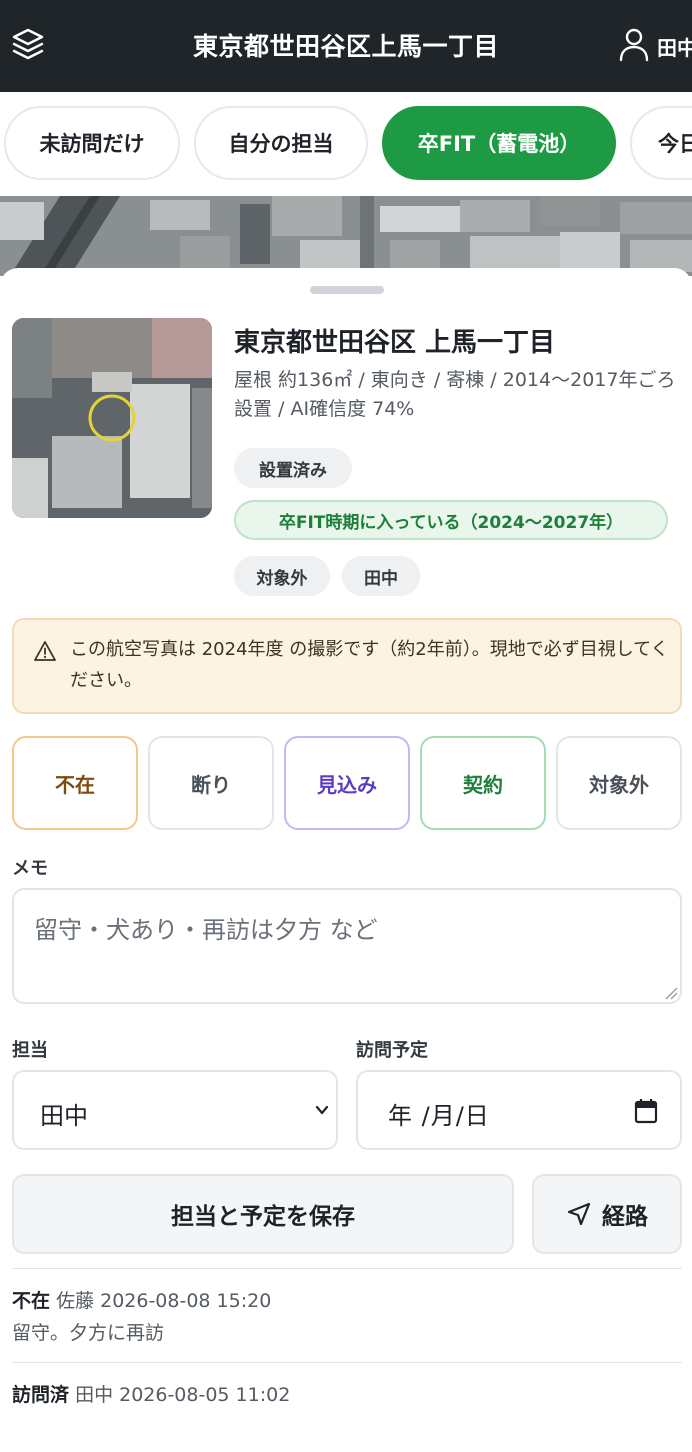  I want to click on history-note: 留守。夕方に再訪, so click(88, 1333).